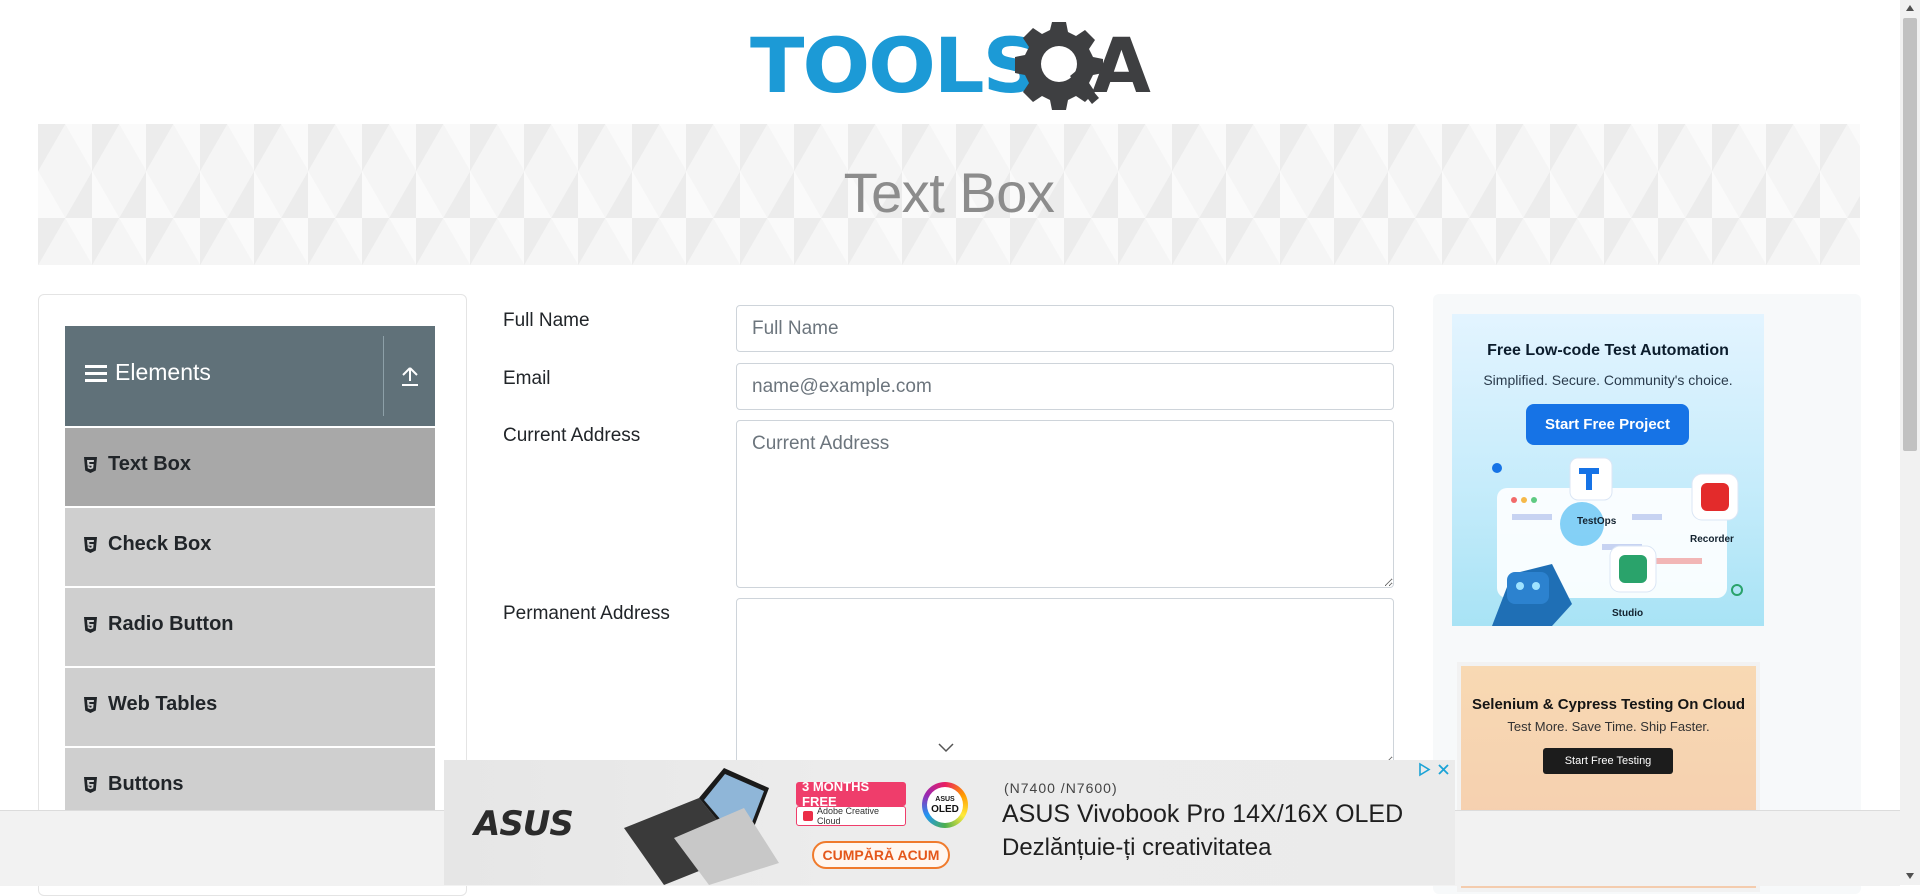  Describe the element at coordinates (1712, 539) in the screenshot. I see `product-label: Recorder` at that location.